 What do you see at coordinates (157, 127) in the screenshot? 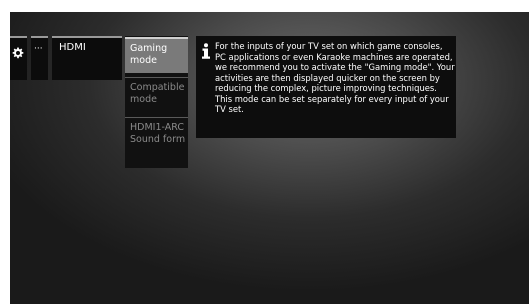
I see `submenu-item-label-line1: HDMI1-ARC` at bounding box center [157, 127].